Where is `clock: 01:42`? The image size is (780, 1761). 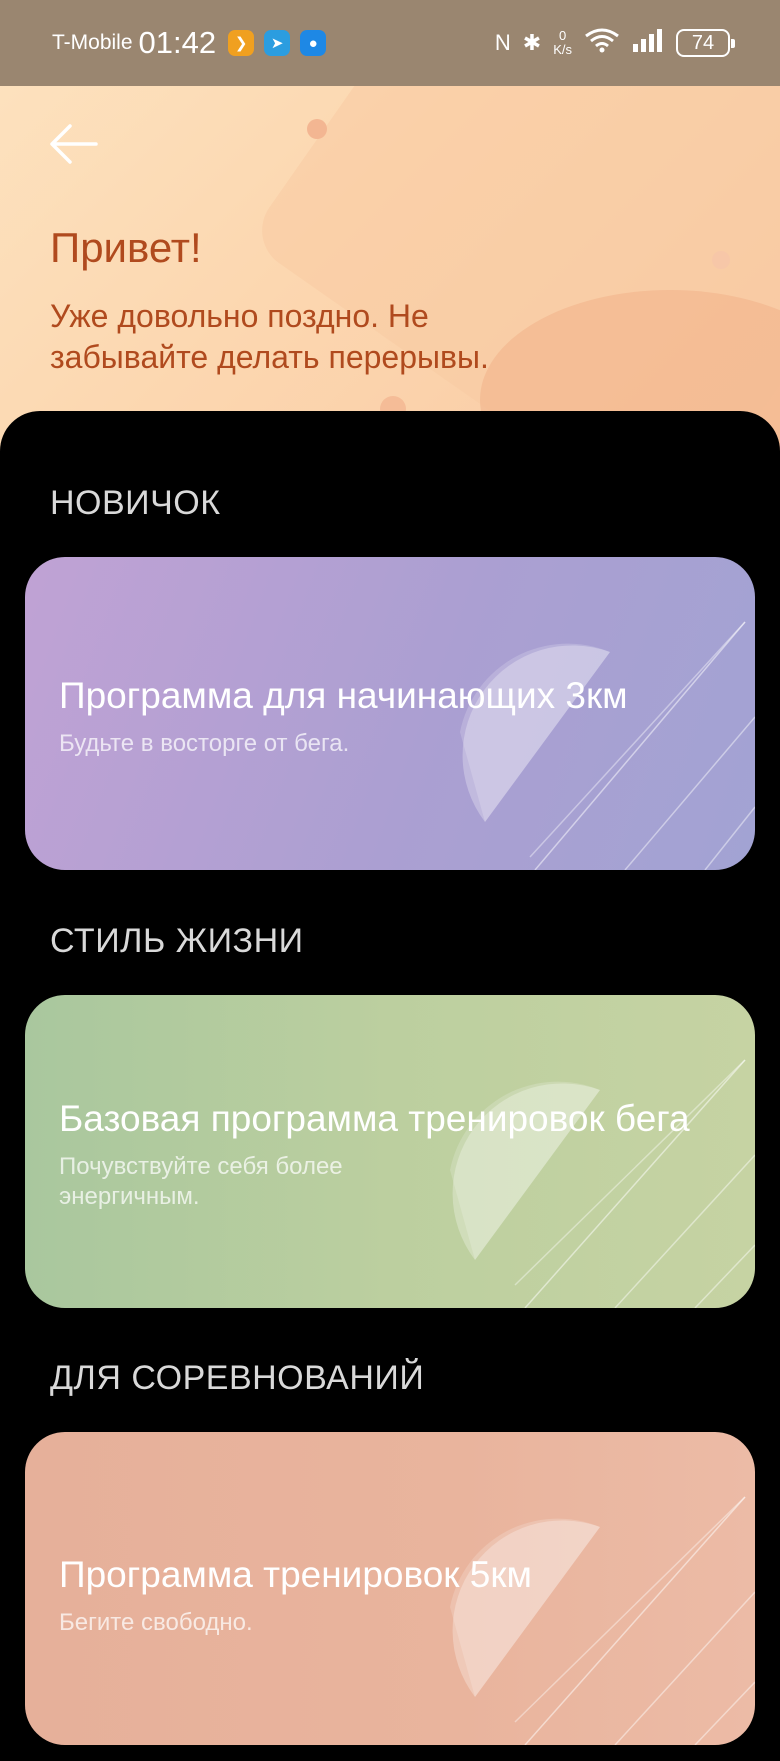
clock: 01:42 is located at coordinates (177, 42).